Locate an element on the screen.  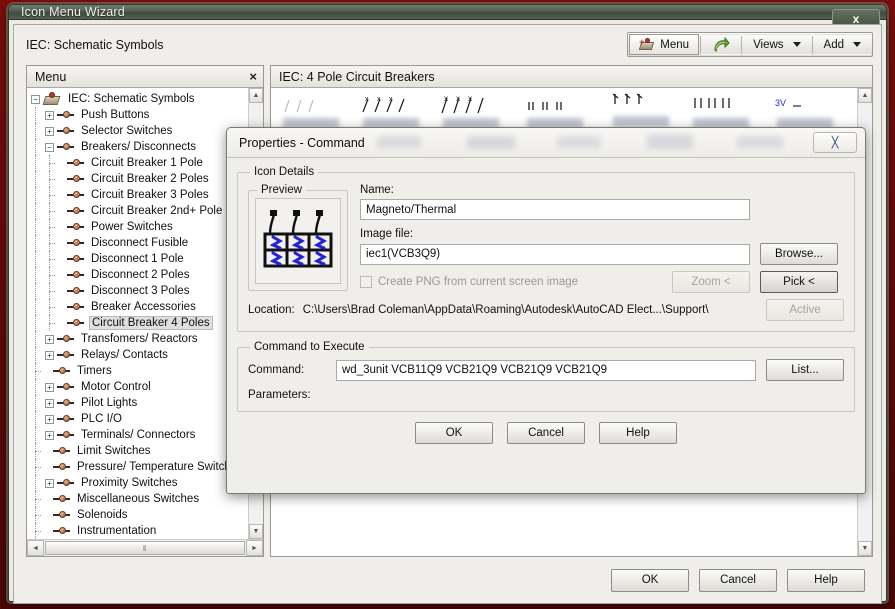
image-file-input: iec1(VCB3Q9) is located at coordinates (555, 254).